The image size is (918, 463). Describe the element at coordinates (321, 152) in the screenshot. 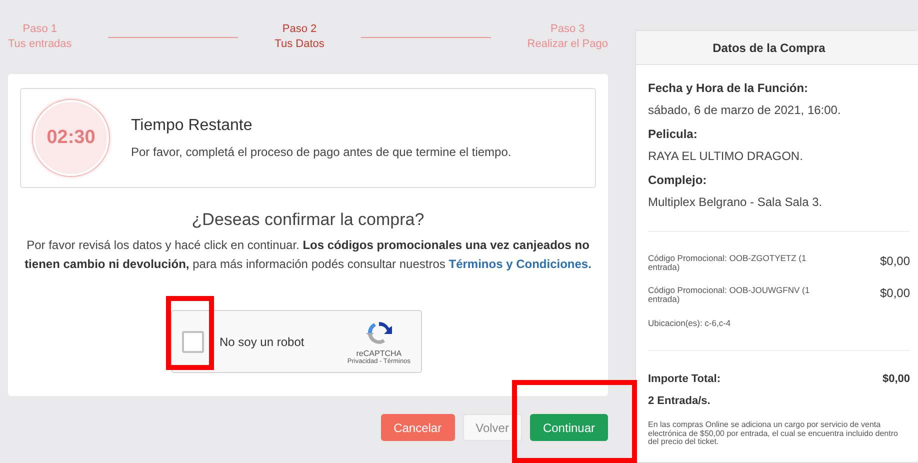

I see `timer-message: Por favor, completá el proceso de pago antes de que termine el tiempo.` at that location.